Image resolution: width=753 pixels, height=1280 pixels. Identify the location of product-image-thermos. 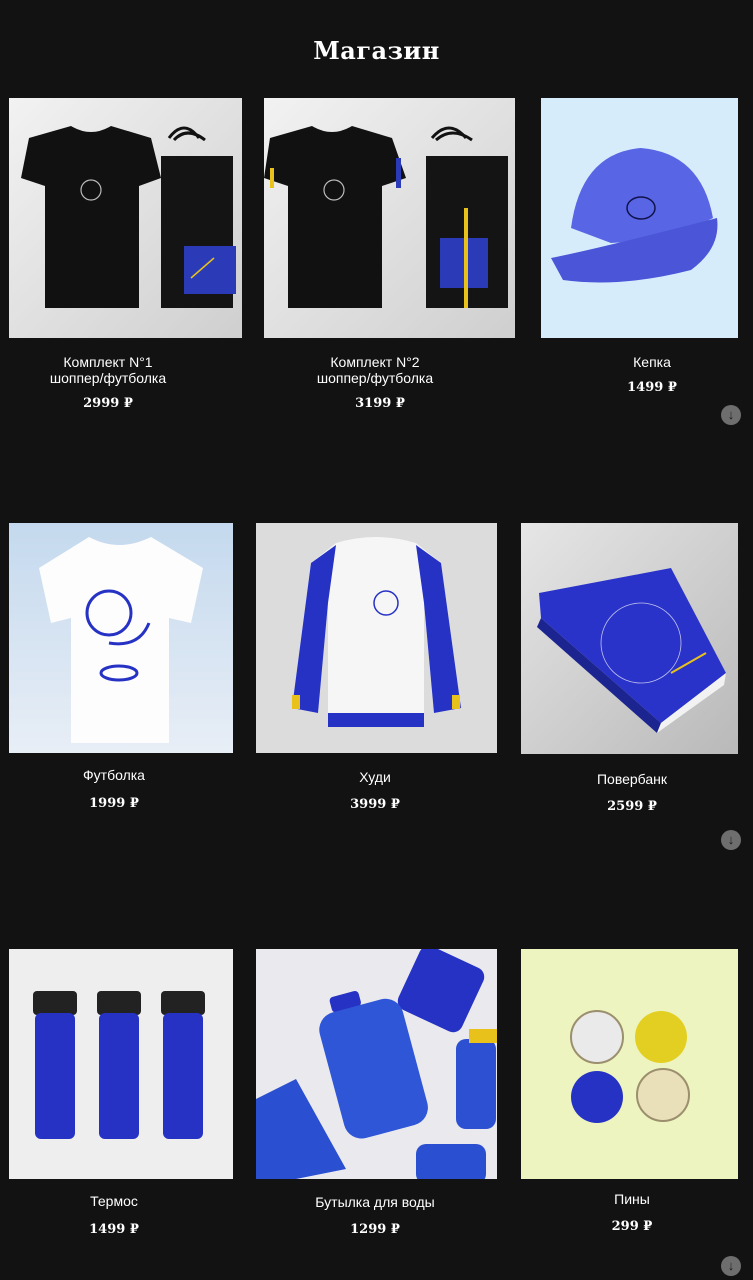
(121, 1064).